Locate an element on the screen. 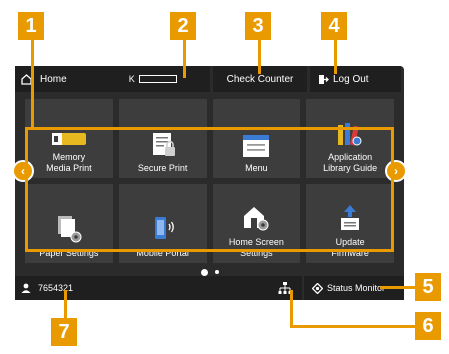 The image size is (449, 354). tile-label: Secure Print is located at coordinates (162, 167).